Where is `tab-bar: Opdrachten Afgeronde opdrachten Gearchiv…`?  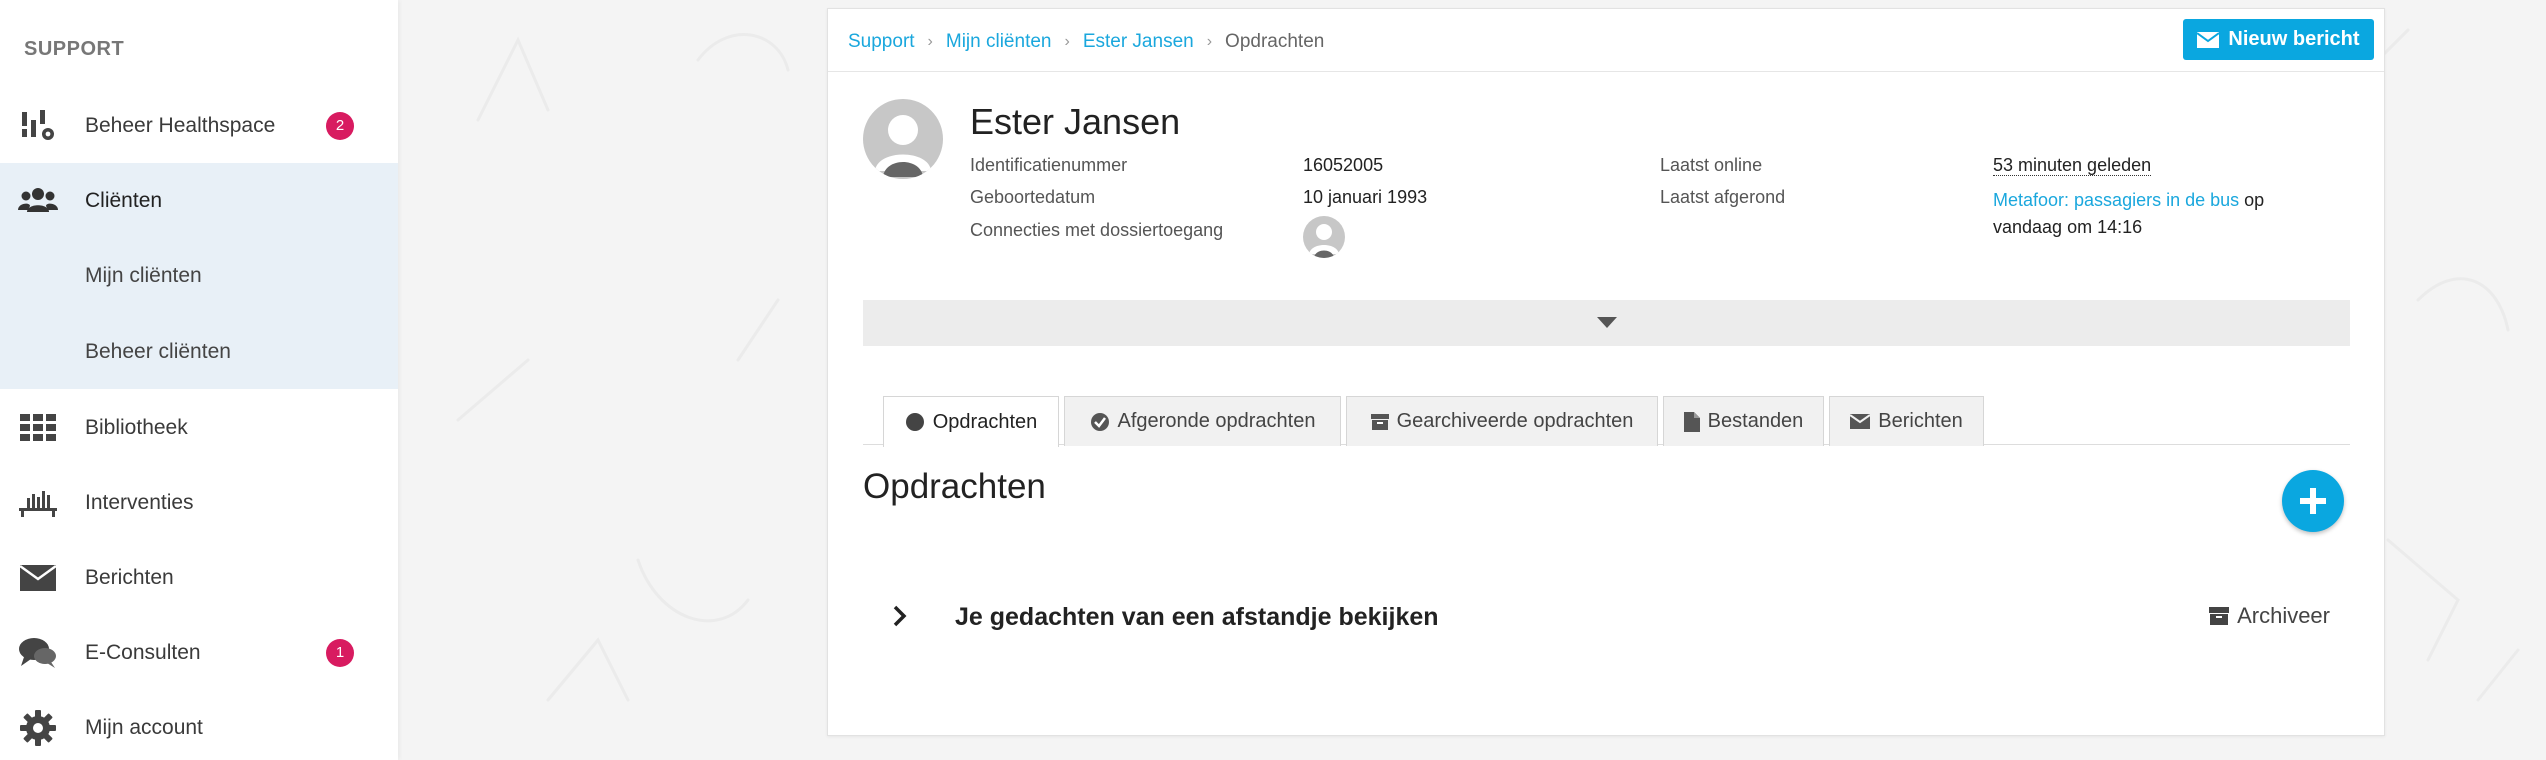
tab-bar: Opdrachten Afgeronde opdrachten Gearchiv… is located at coordinates (1606, 416).